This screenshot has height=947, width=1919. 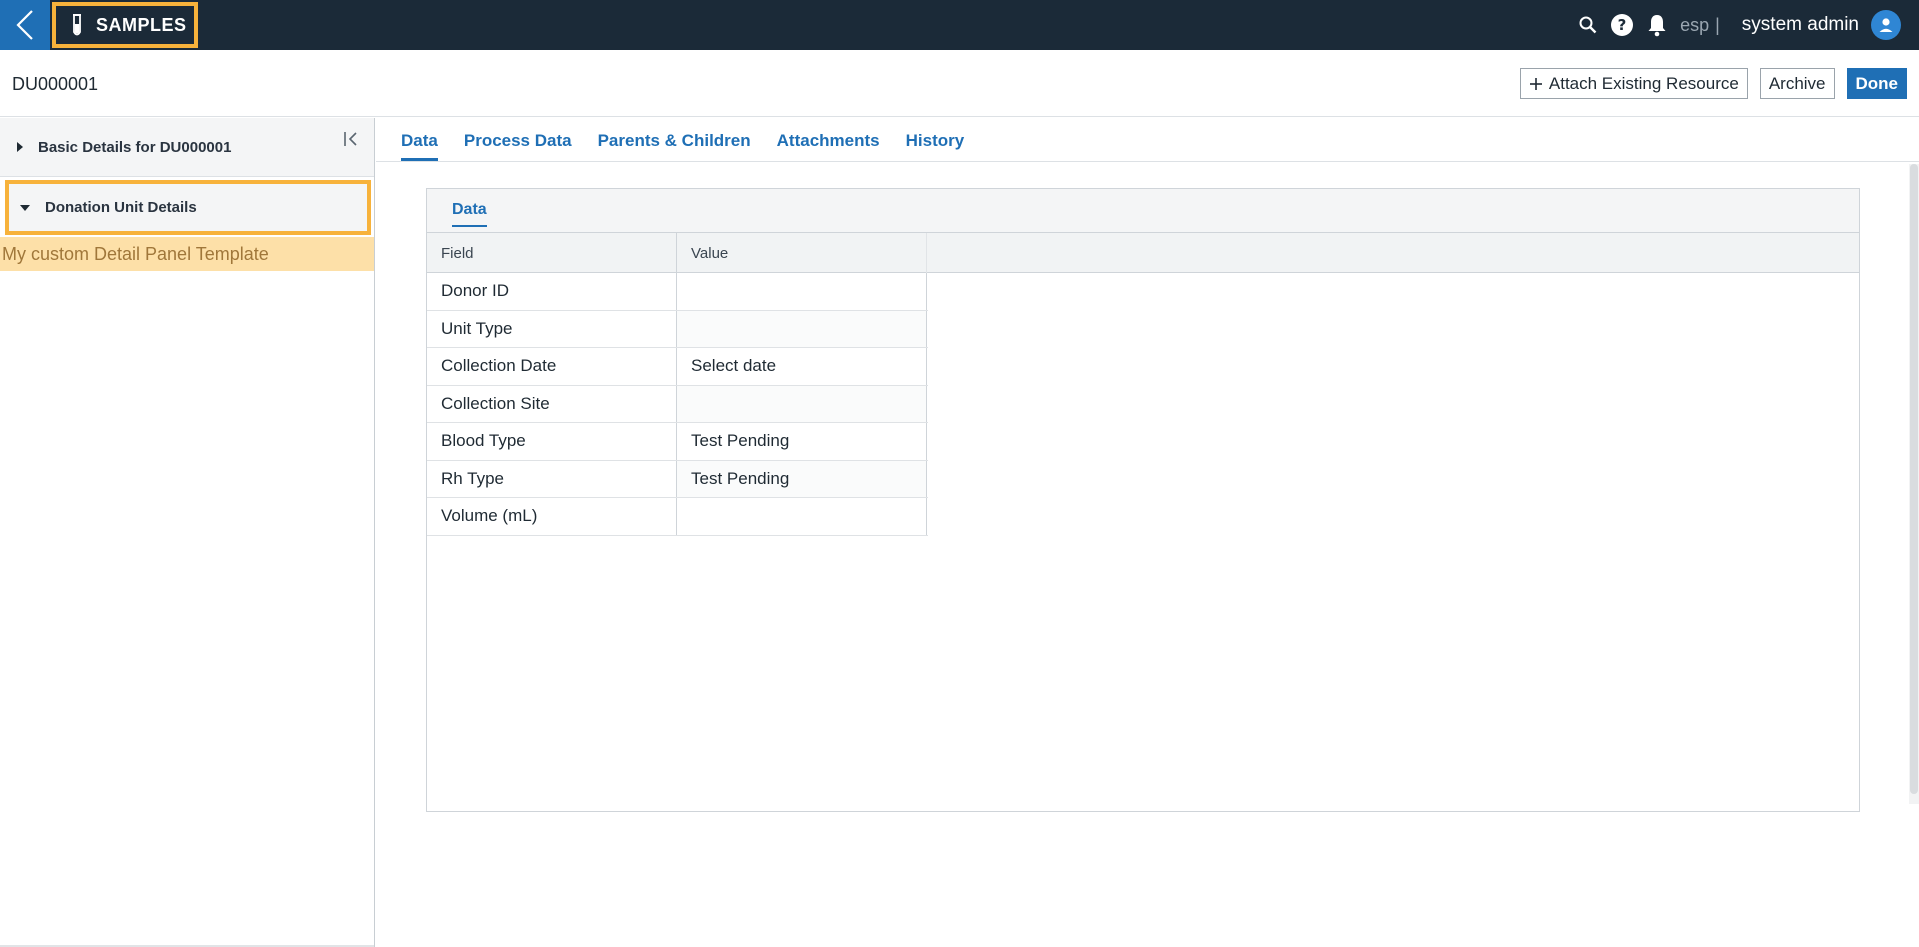 I want to click on tab-data: Data, so click(x=419, y=146).